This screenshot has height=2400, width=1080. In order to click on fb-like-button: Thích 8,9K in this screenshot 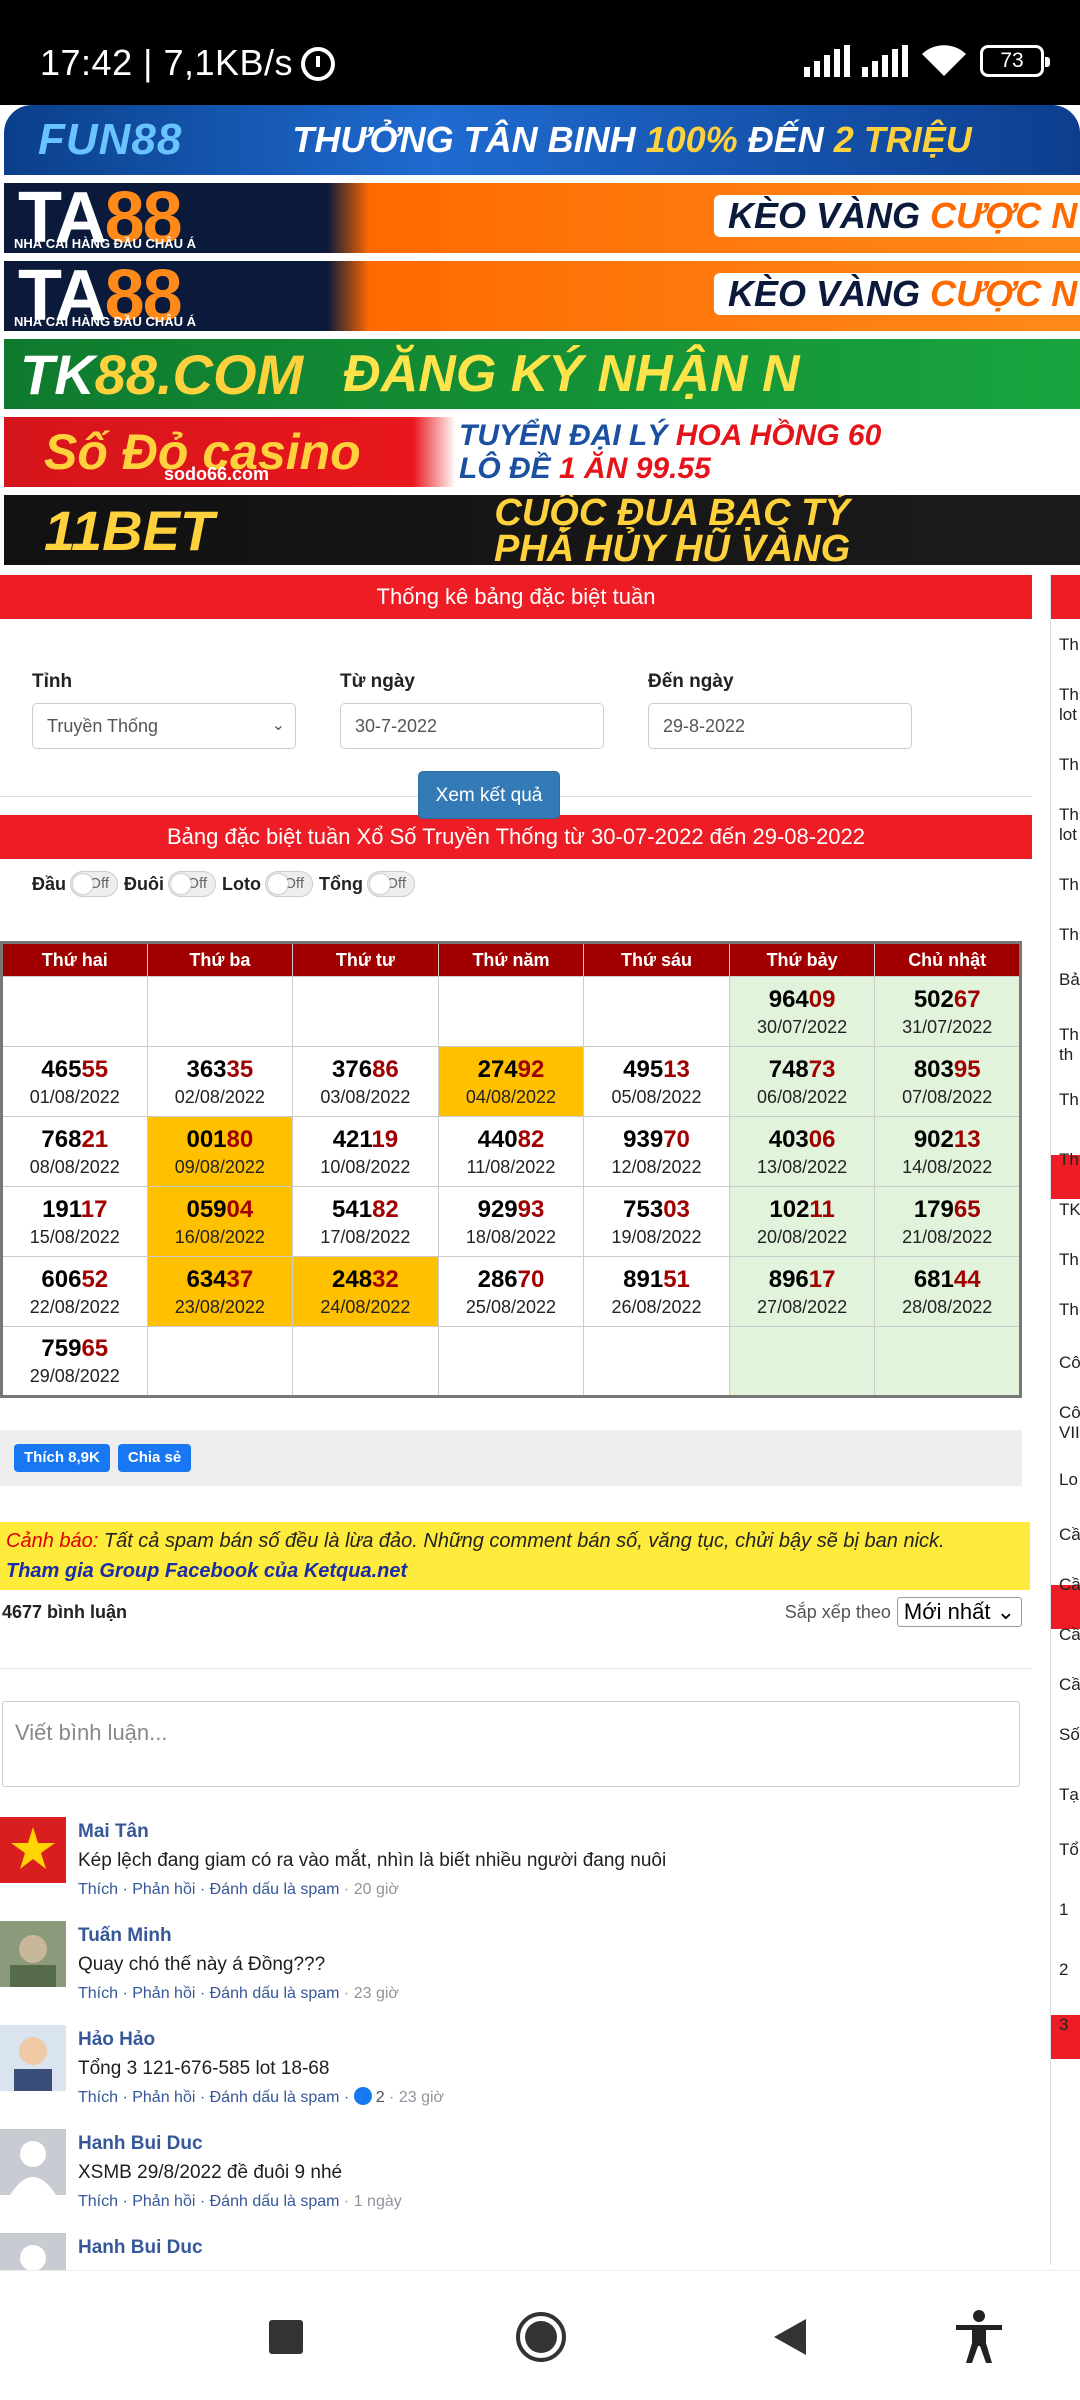, I will do `click(62, 1458)`.